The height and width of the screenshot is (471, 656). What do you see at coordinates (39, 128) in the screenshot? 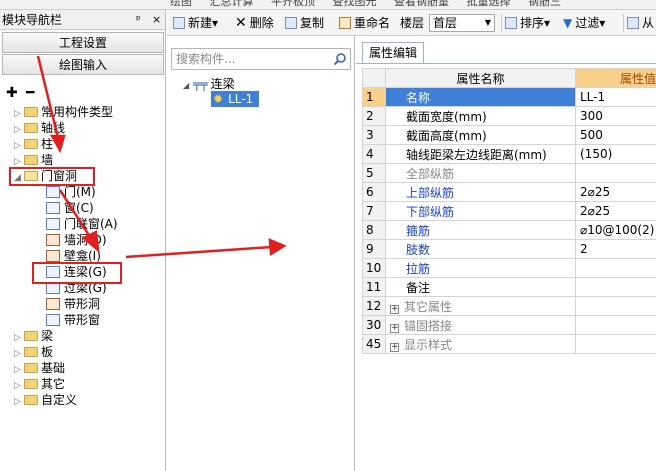
I see `tree-item-axis: ▷ 轴线` at bounding box center [39, 128].